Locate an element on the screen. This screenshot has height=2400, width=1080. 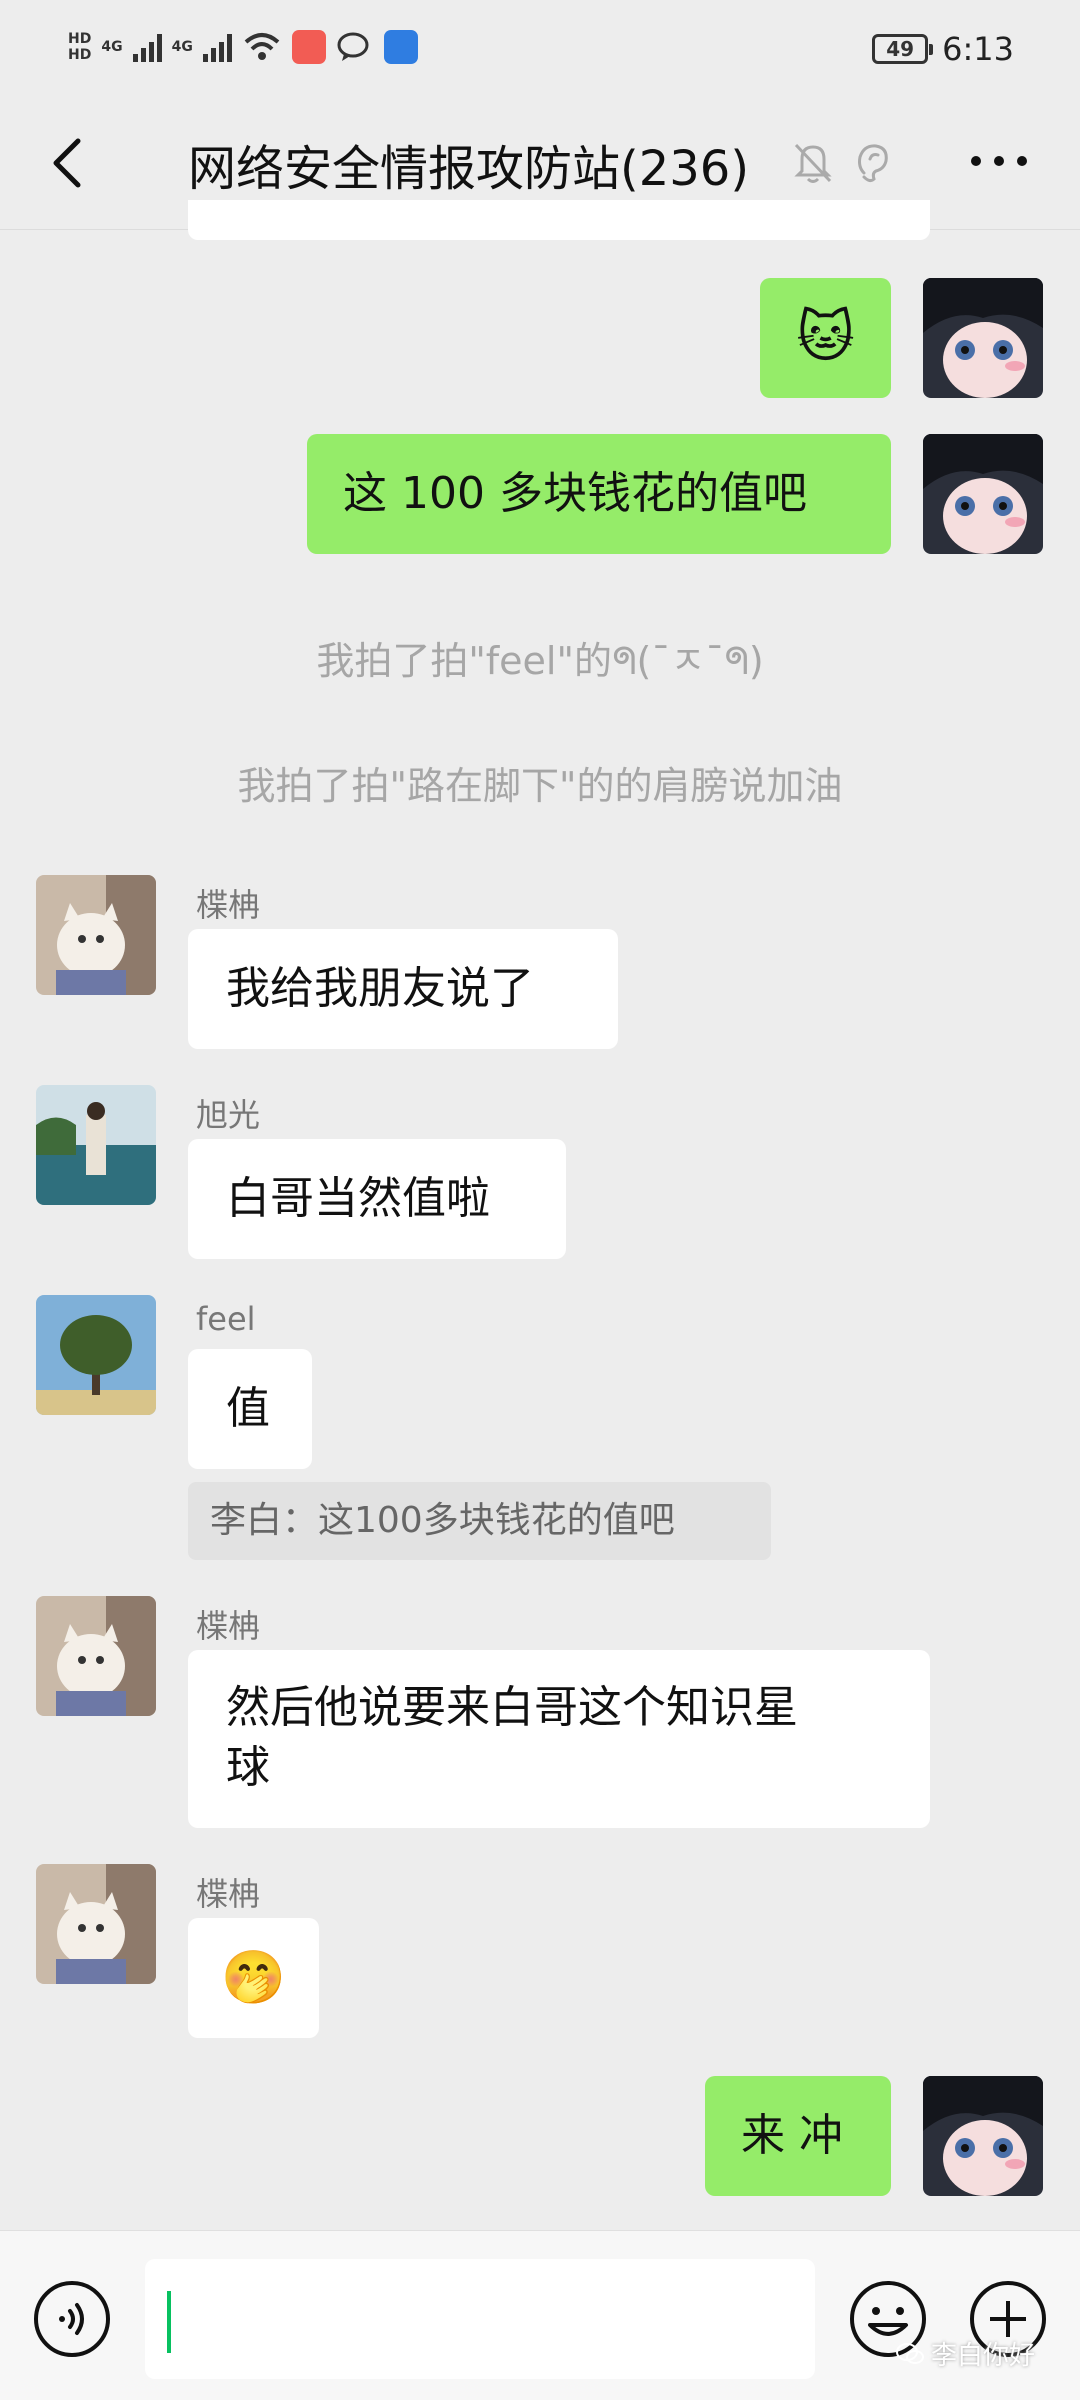
system-pat-message: 我拍了拍"路在脚下"的的肩膀说加油 is located at coordinates (540, 786).